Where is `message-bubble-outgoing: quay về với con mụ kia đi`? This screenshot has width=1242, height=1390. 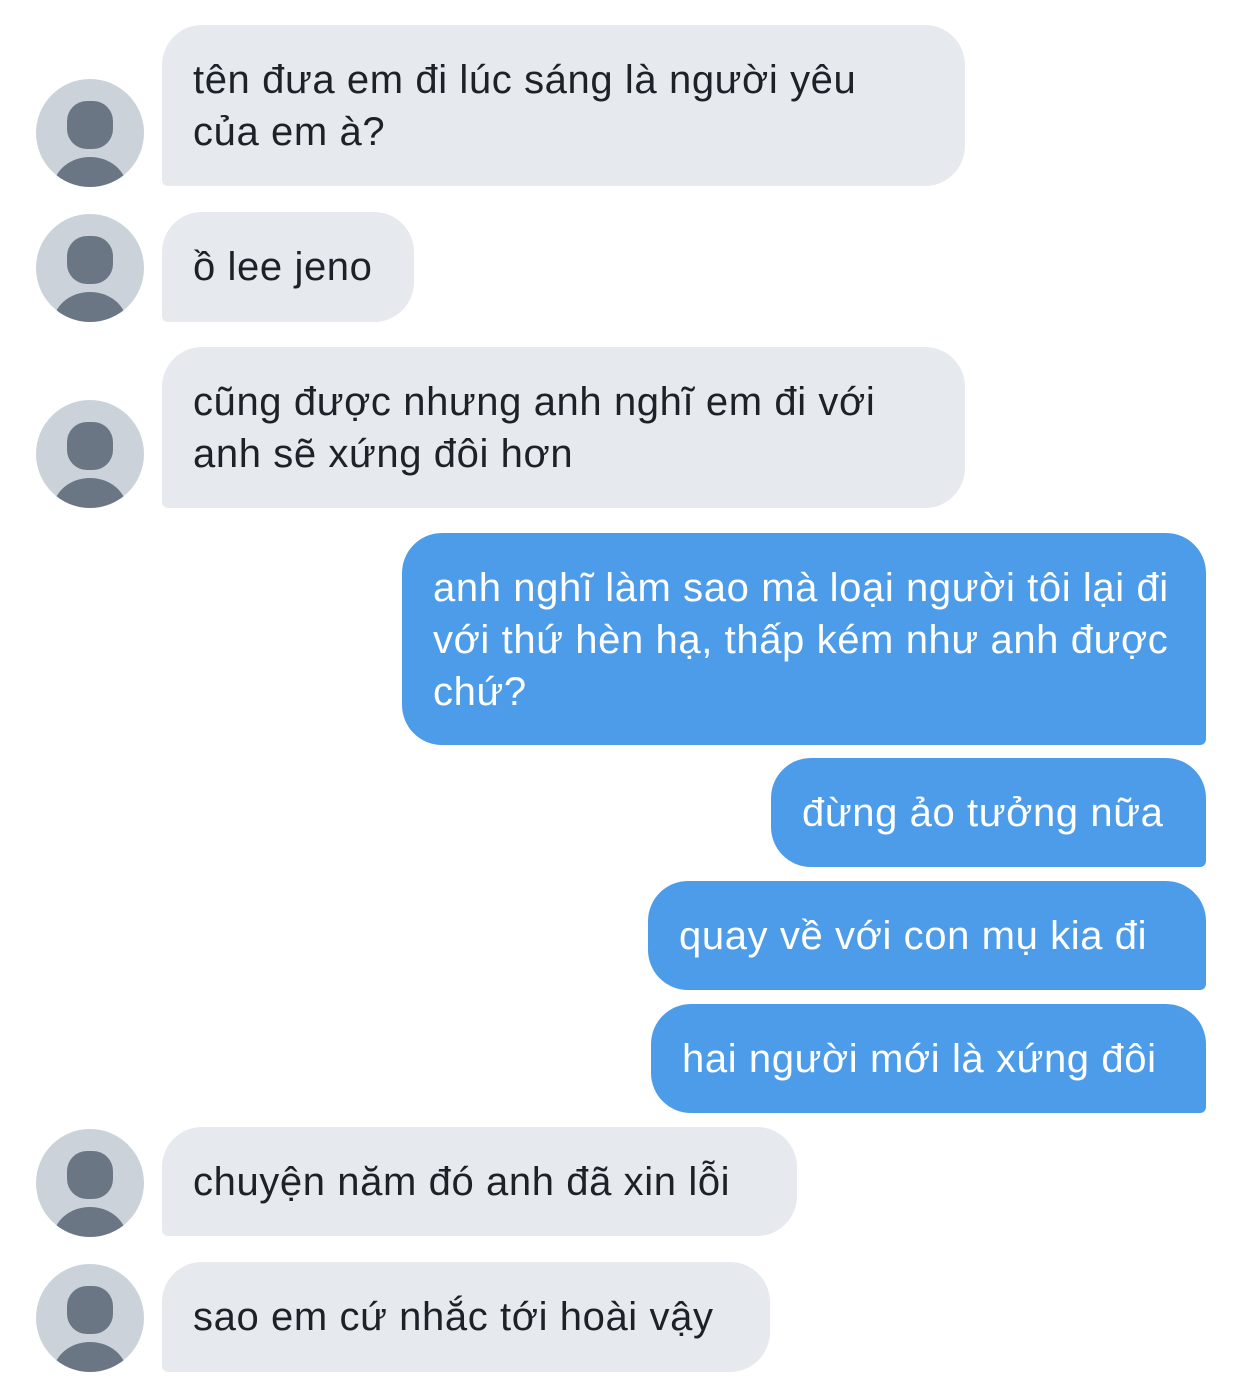 message-bubble-outgoing: quay về với con mụ kia đi is located at coordinates (927, 935).